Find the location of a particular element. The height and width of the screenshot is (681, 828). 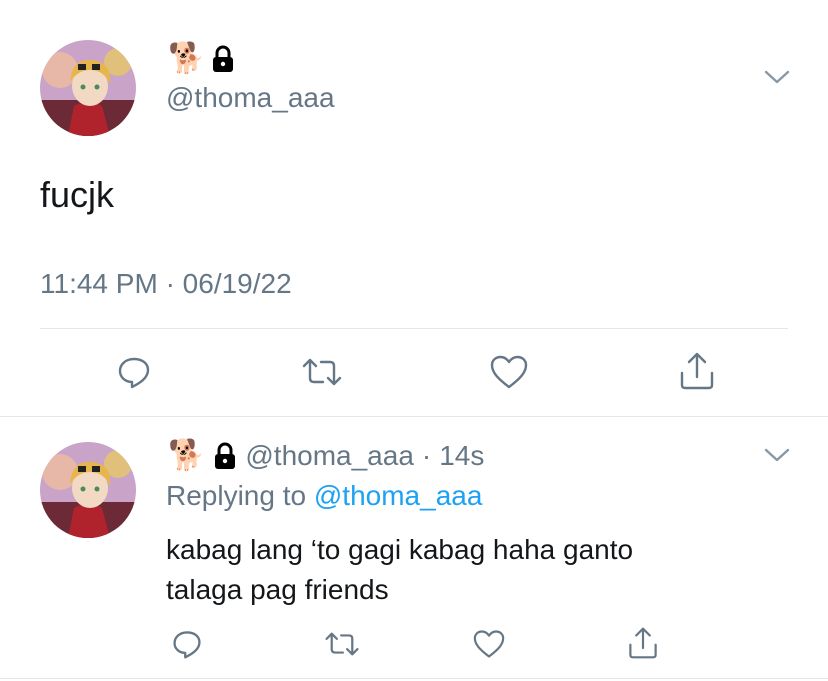

reply-text-line: talaga pag friends is located at coordinates (277, 589).